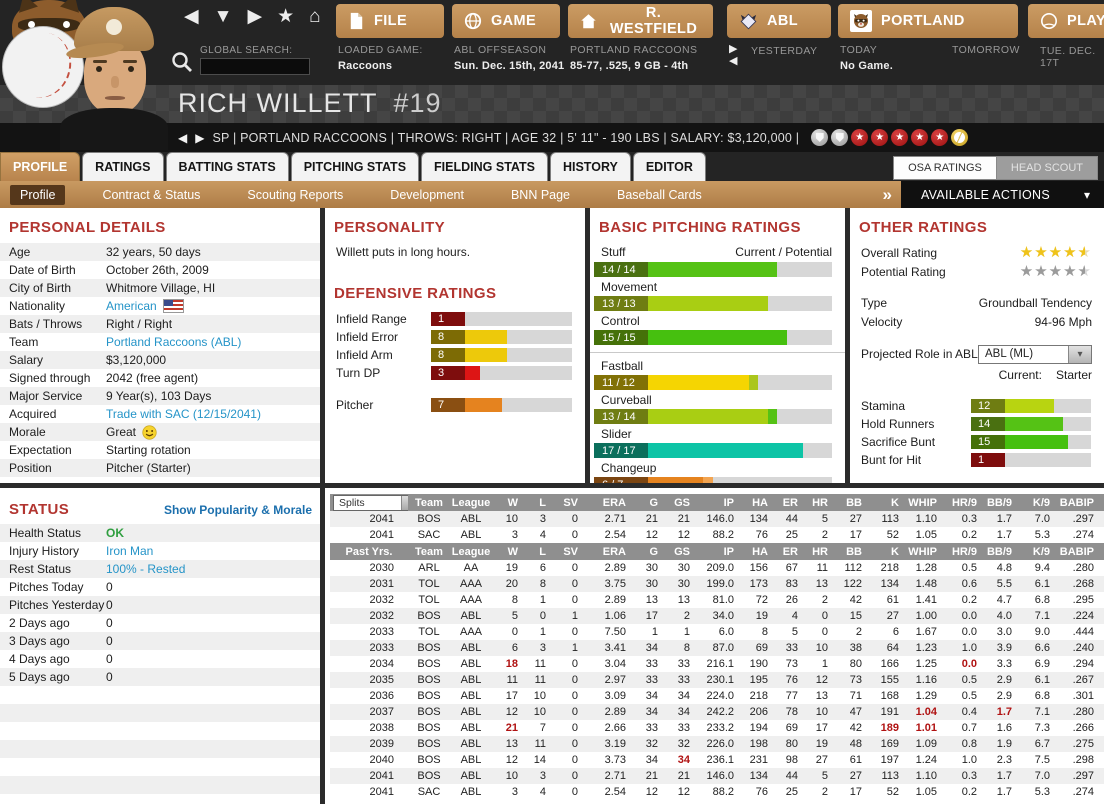 This screenshot has height=804, width=1104. Describe the element at coordinates (148, 450) in the screenshot. I see `detail-value: Starting rotation` at that location.